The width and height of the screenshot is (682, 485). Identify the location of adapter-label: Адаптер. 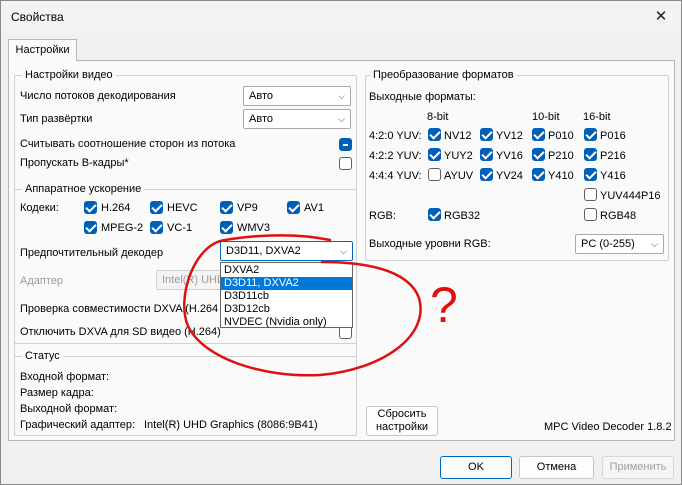
(41, 281).